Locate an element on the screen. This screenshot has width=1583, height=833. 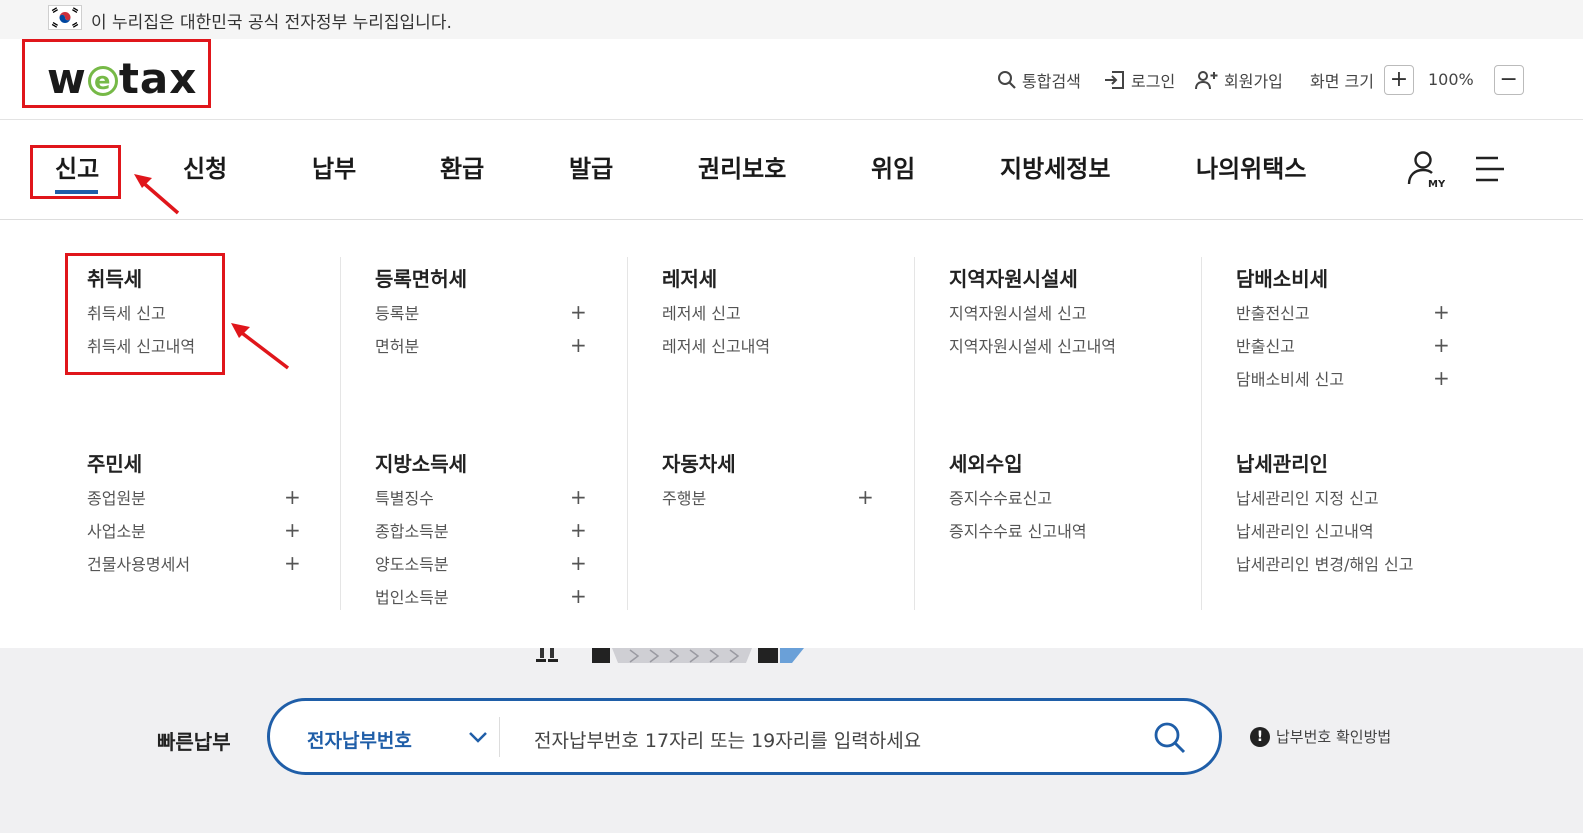
group-title: 자동차세 is located at coordinates (772, 463).